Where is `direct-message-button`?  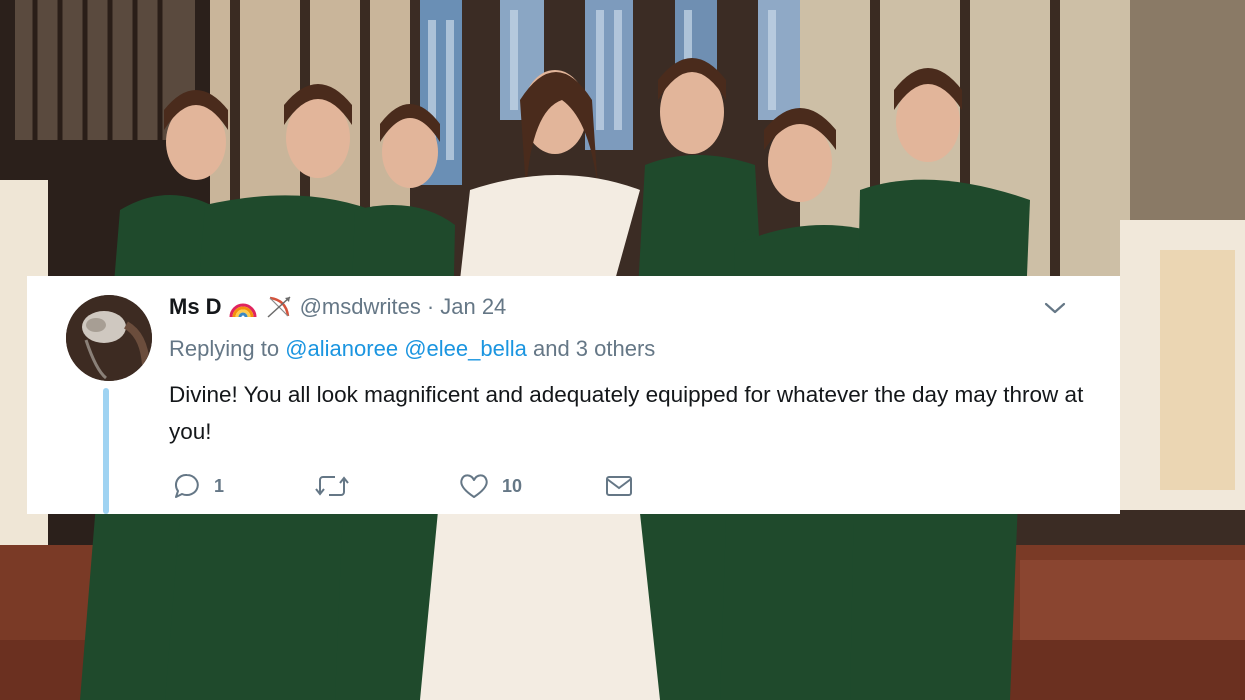
direct-message-button is located at coordinates (619, 486).